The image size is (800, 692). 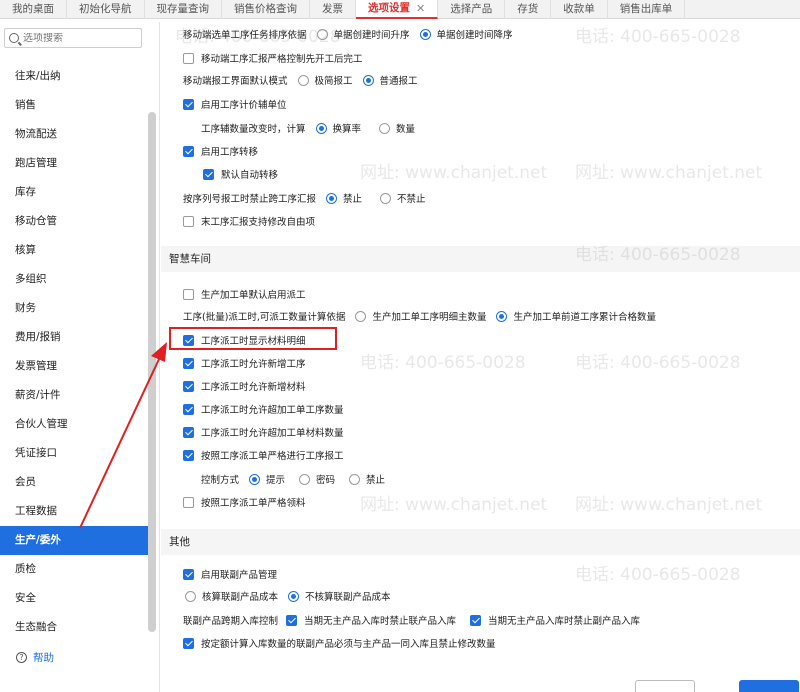 I want to click on checkbox-allow-exceed-mat, so click(x=188, y=432).